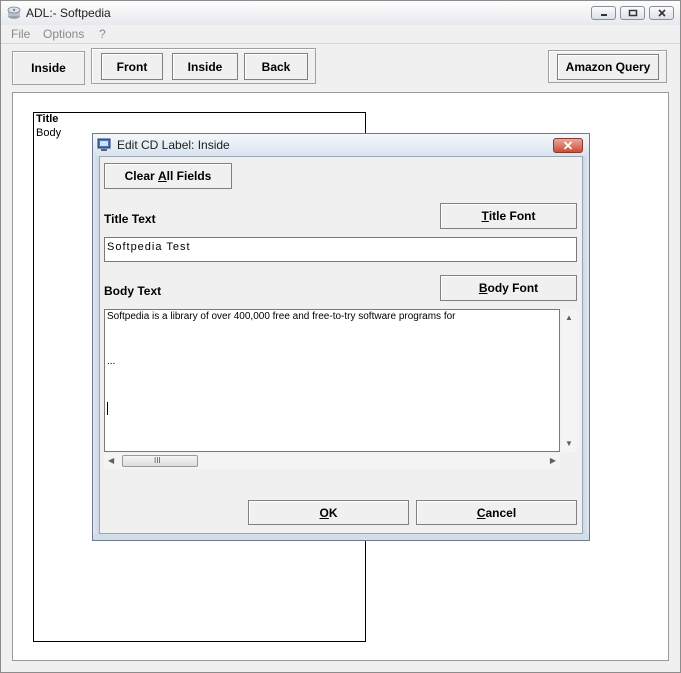 The width and height of the screenshot is (681, 673). I want to click on body-horizontal-scrollbar: ◀ III ▶, so click(332, 461).